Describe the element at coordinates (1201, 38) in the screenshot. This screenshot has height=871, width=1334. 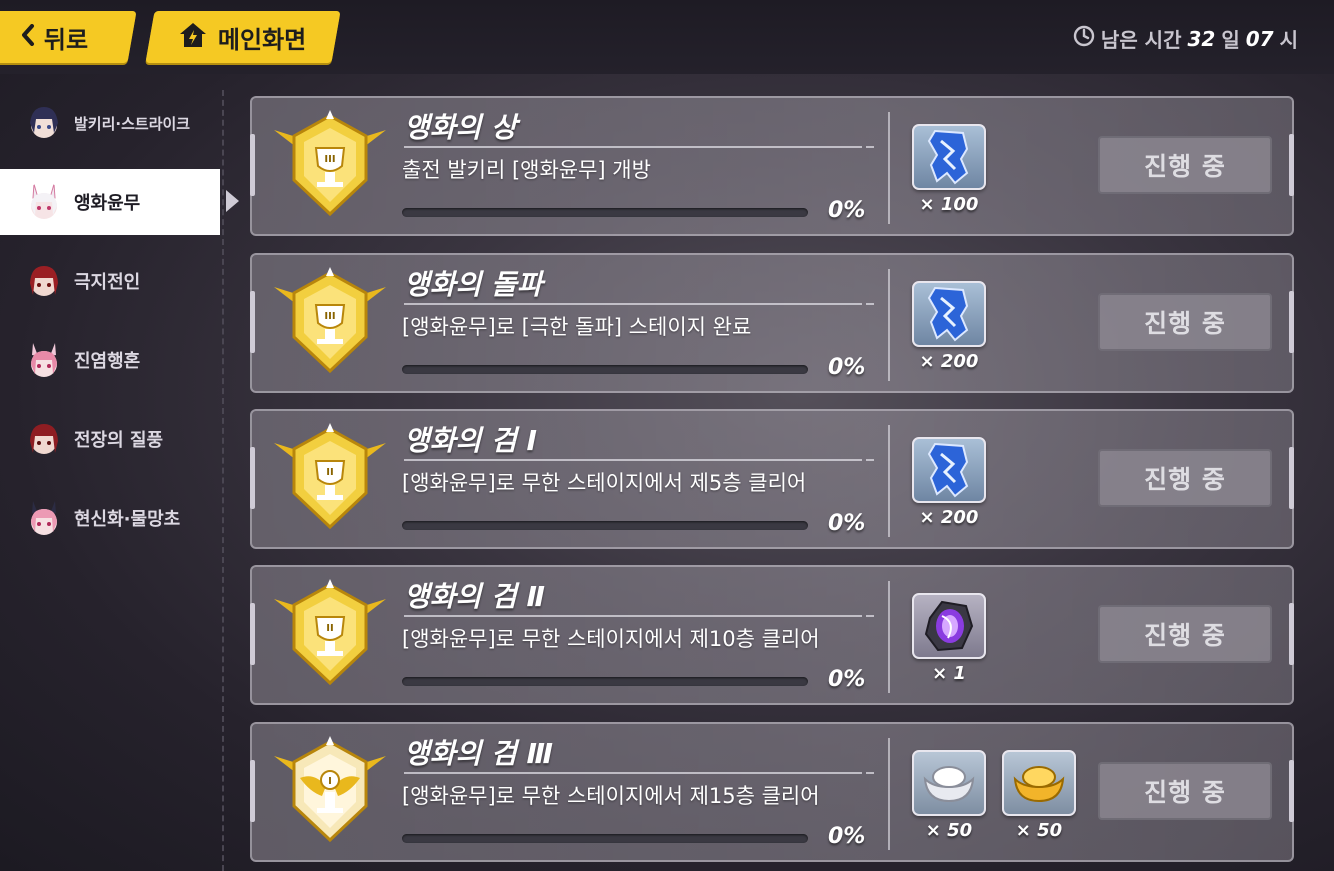
I see `timer-days: 32` at that location.